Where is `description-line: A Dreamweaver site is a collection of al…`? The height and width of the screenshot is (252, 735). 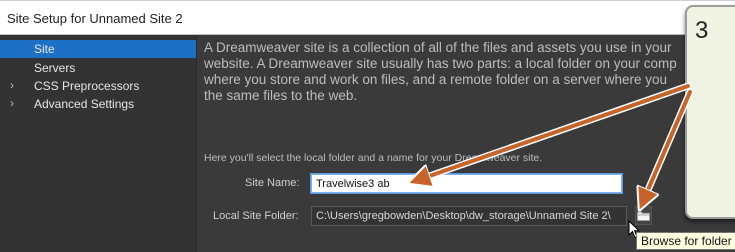
description-line: A Dreamweaver site is a collection of al… is located at coordinates (438, 47).